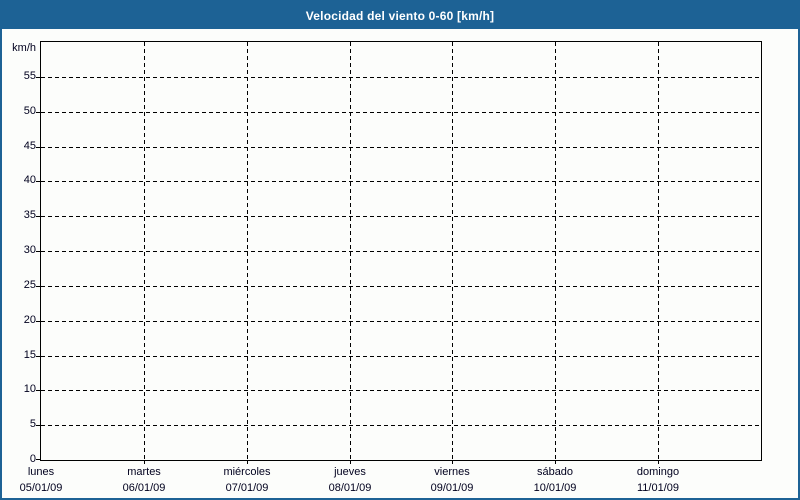 The height and width of the screenshot is (500, 800). I want to click on chart-title-bar: Velocidad del viento 0-60 [km/h], so click(400, 15).